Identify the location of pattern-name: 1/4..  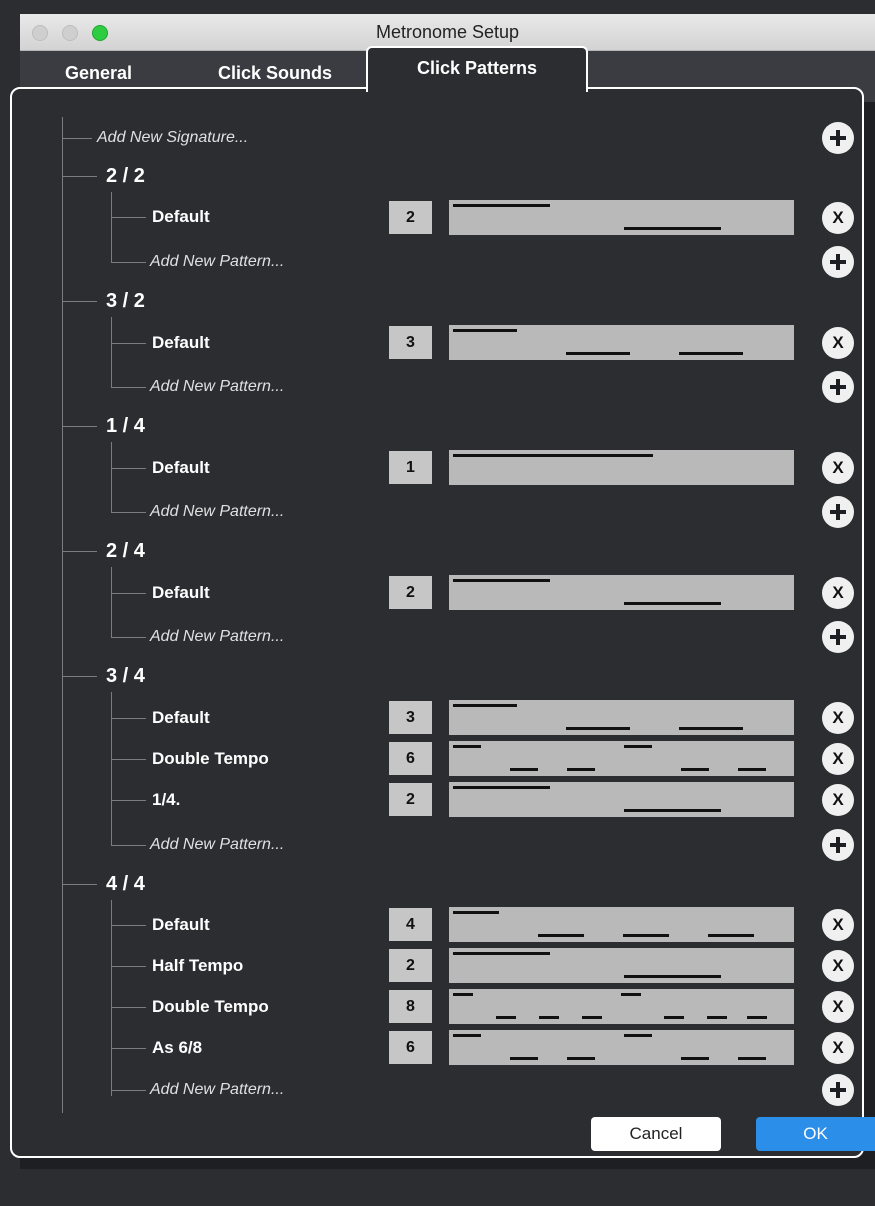
(166, 800).